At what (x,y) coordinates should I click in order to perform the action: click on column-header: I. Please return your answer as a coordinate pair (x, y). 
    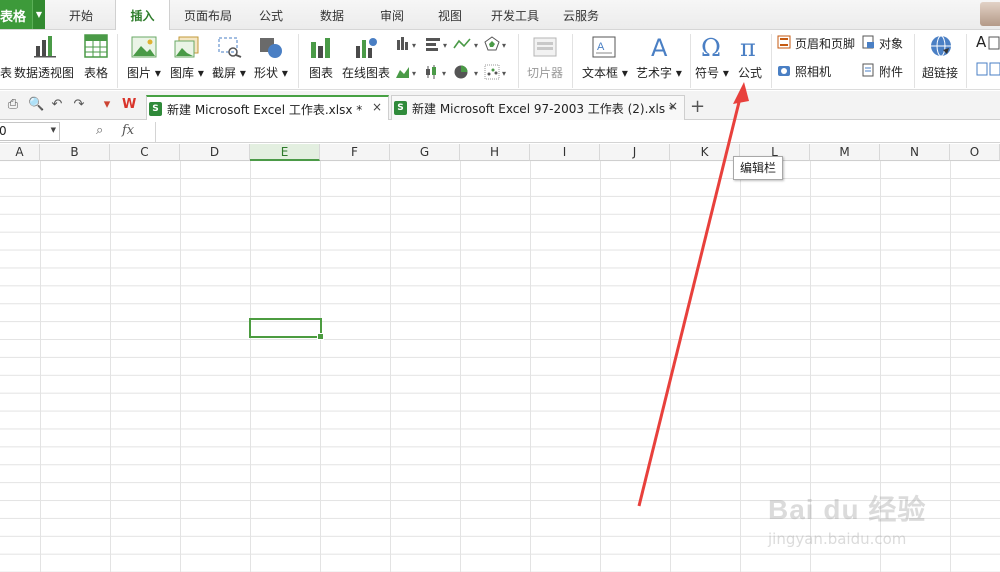
    Looking at the image, I should click on (565, 152).